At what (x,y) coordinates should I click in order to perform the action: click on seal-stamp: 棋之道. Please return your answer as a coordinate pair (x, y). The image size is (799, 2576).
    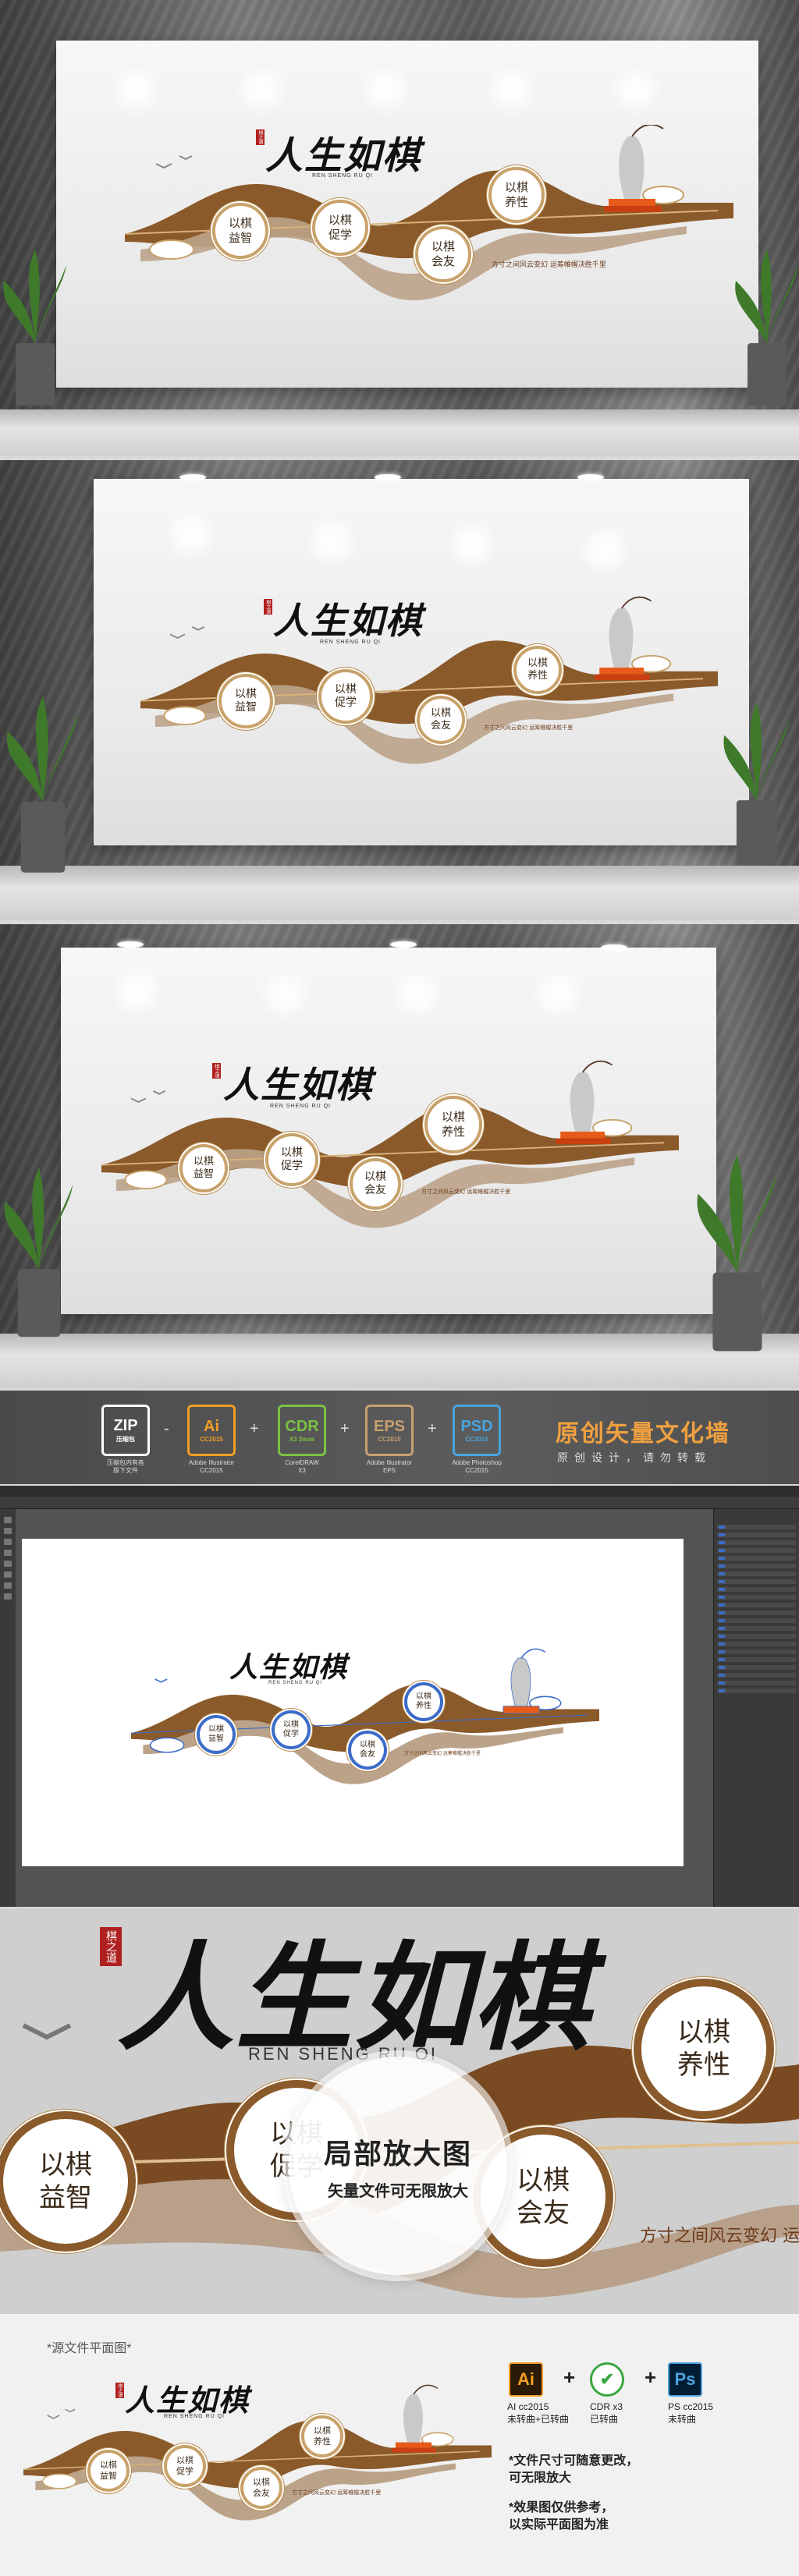
    Looking at the image, I should click on (260, 137).